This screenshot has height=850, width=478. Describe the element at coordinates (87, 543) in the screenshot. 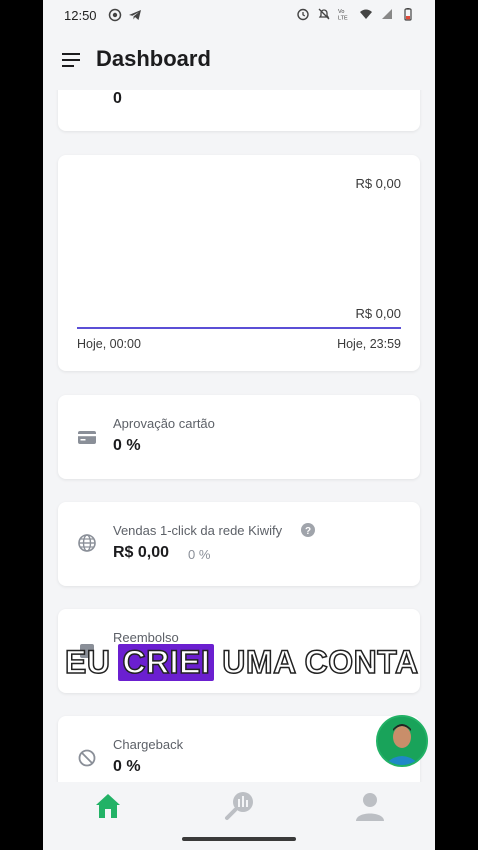

I see `globe-icon` at that location.